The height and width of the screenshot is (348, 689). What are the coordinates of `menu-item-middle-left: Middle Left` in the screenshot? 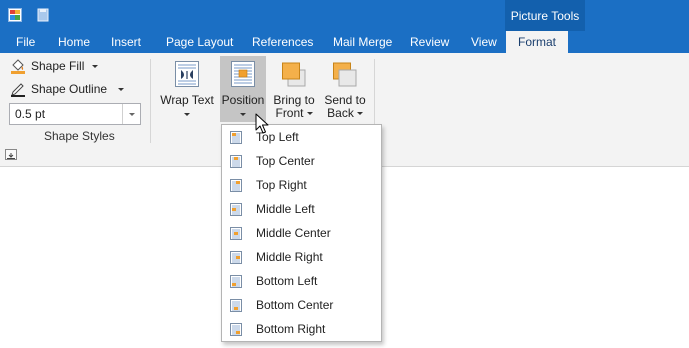 It's located at (301, 209).